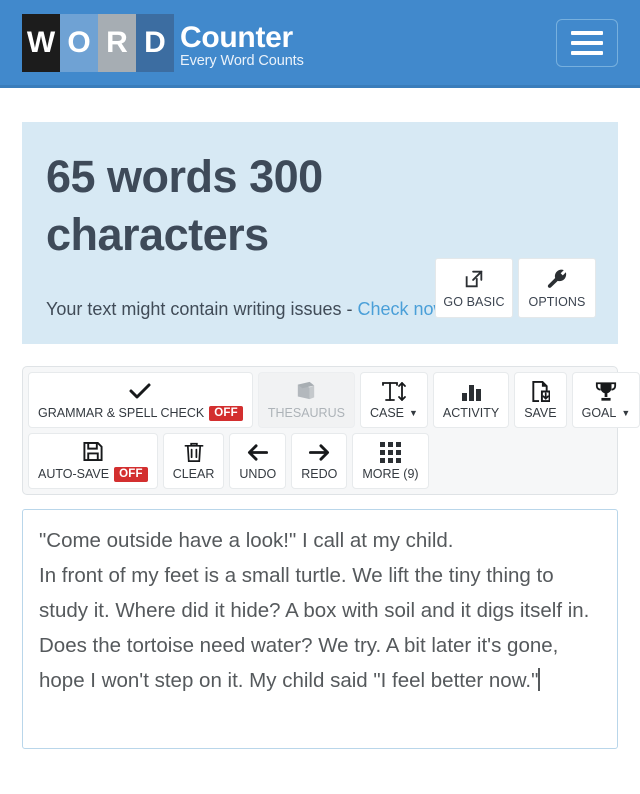 The height and width of the screenshot is (794, 640). I want to click on options-button: OPTIONS, so click(557, 288).